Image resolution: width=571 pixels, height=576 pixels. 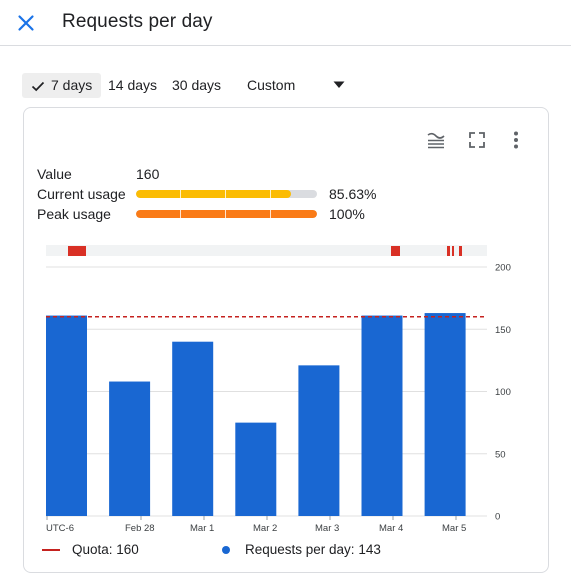 I want to click on x-tick-label: Mar 4, so click(x=391, y=528).